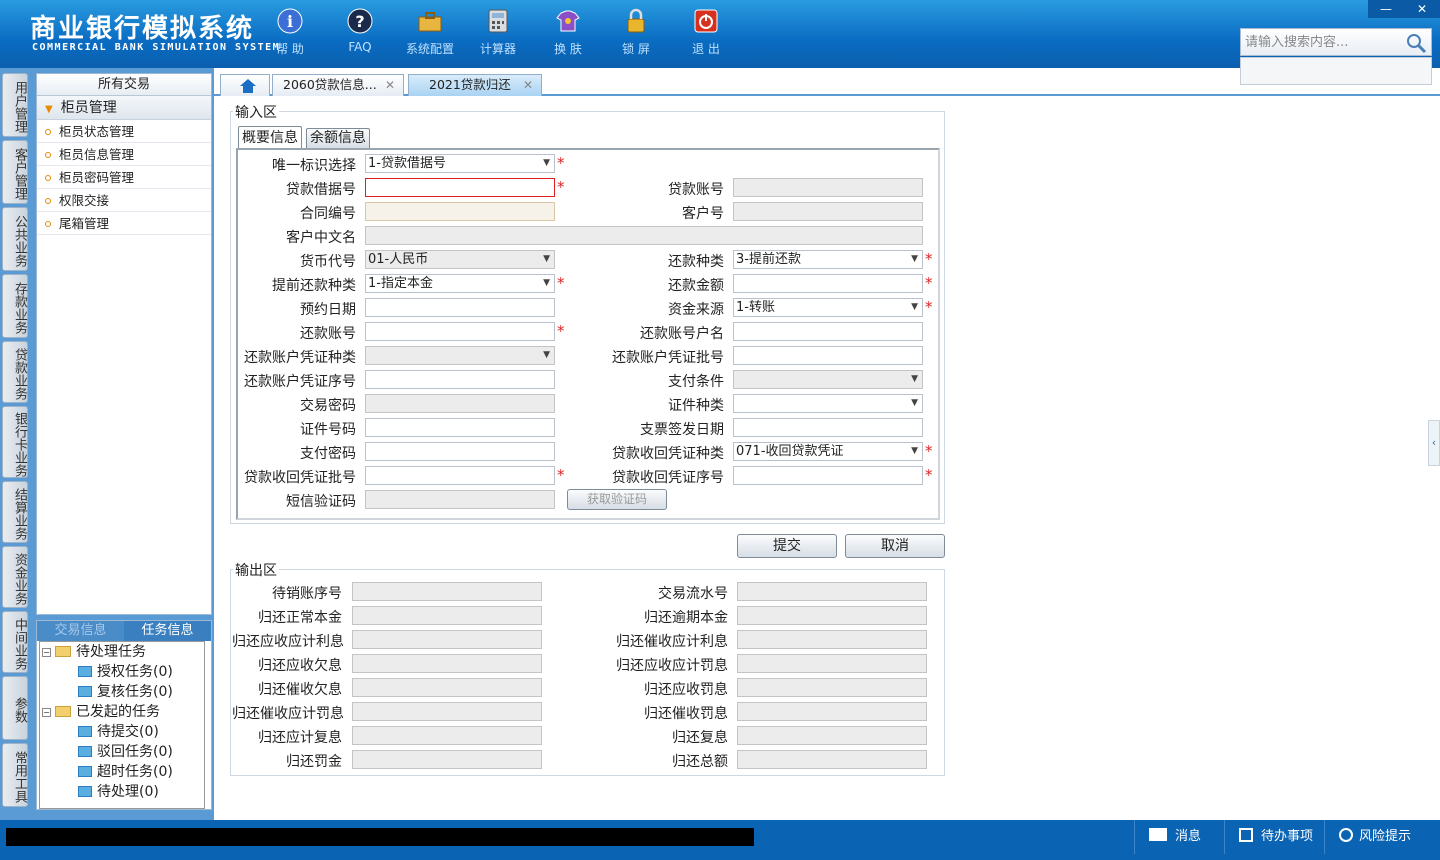  What do you see at coordinates (1386, 9) in the screenshot?
I see `minimize-button: —` at bounding box center [1386, 9].